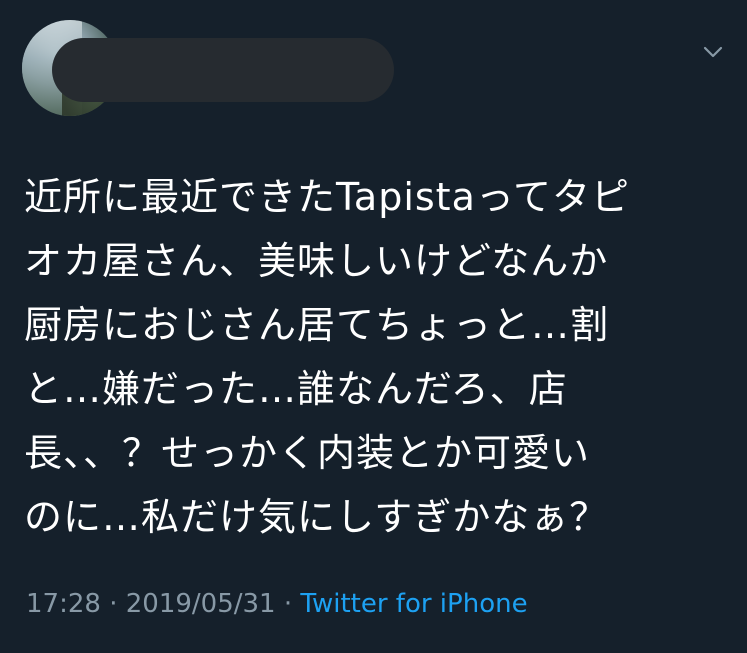  Describe the element at coordinates (296, 389) in the screenshot. I see `tweet-text-line: と…嫌だった…誰なんだろ、店` at that location.